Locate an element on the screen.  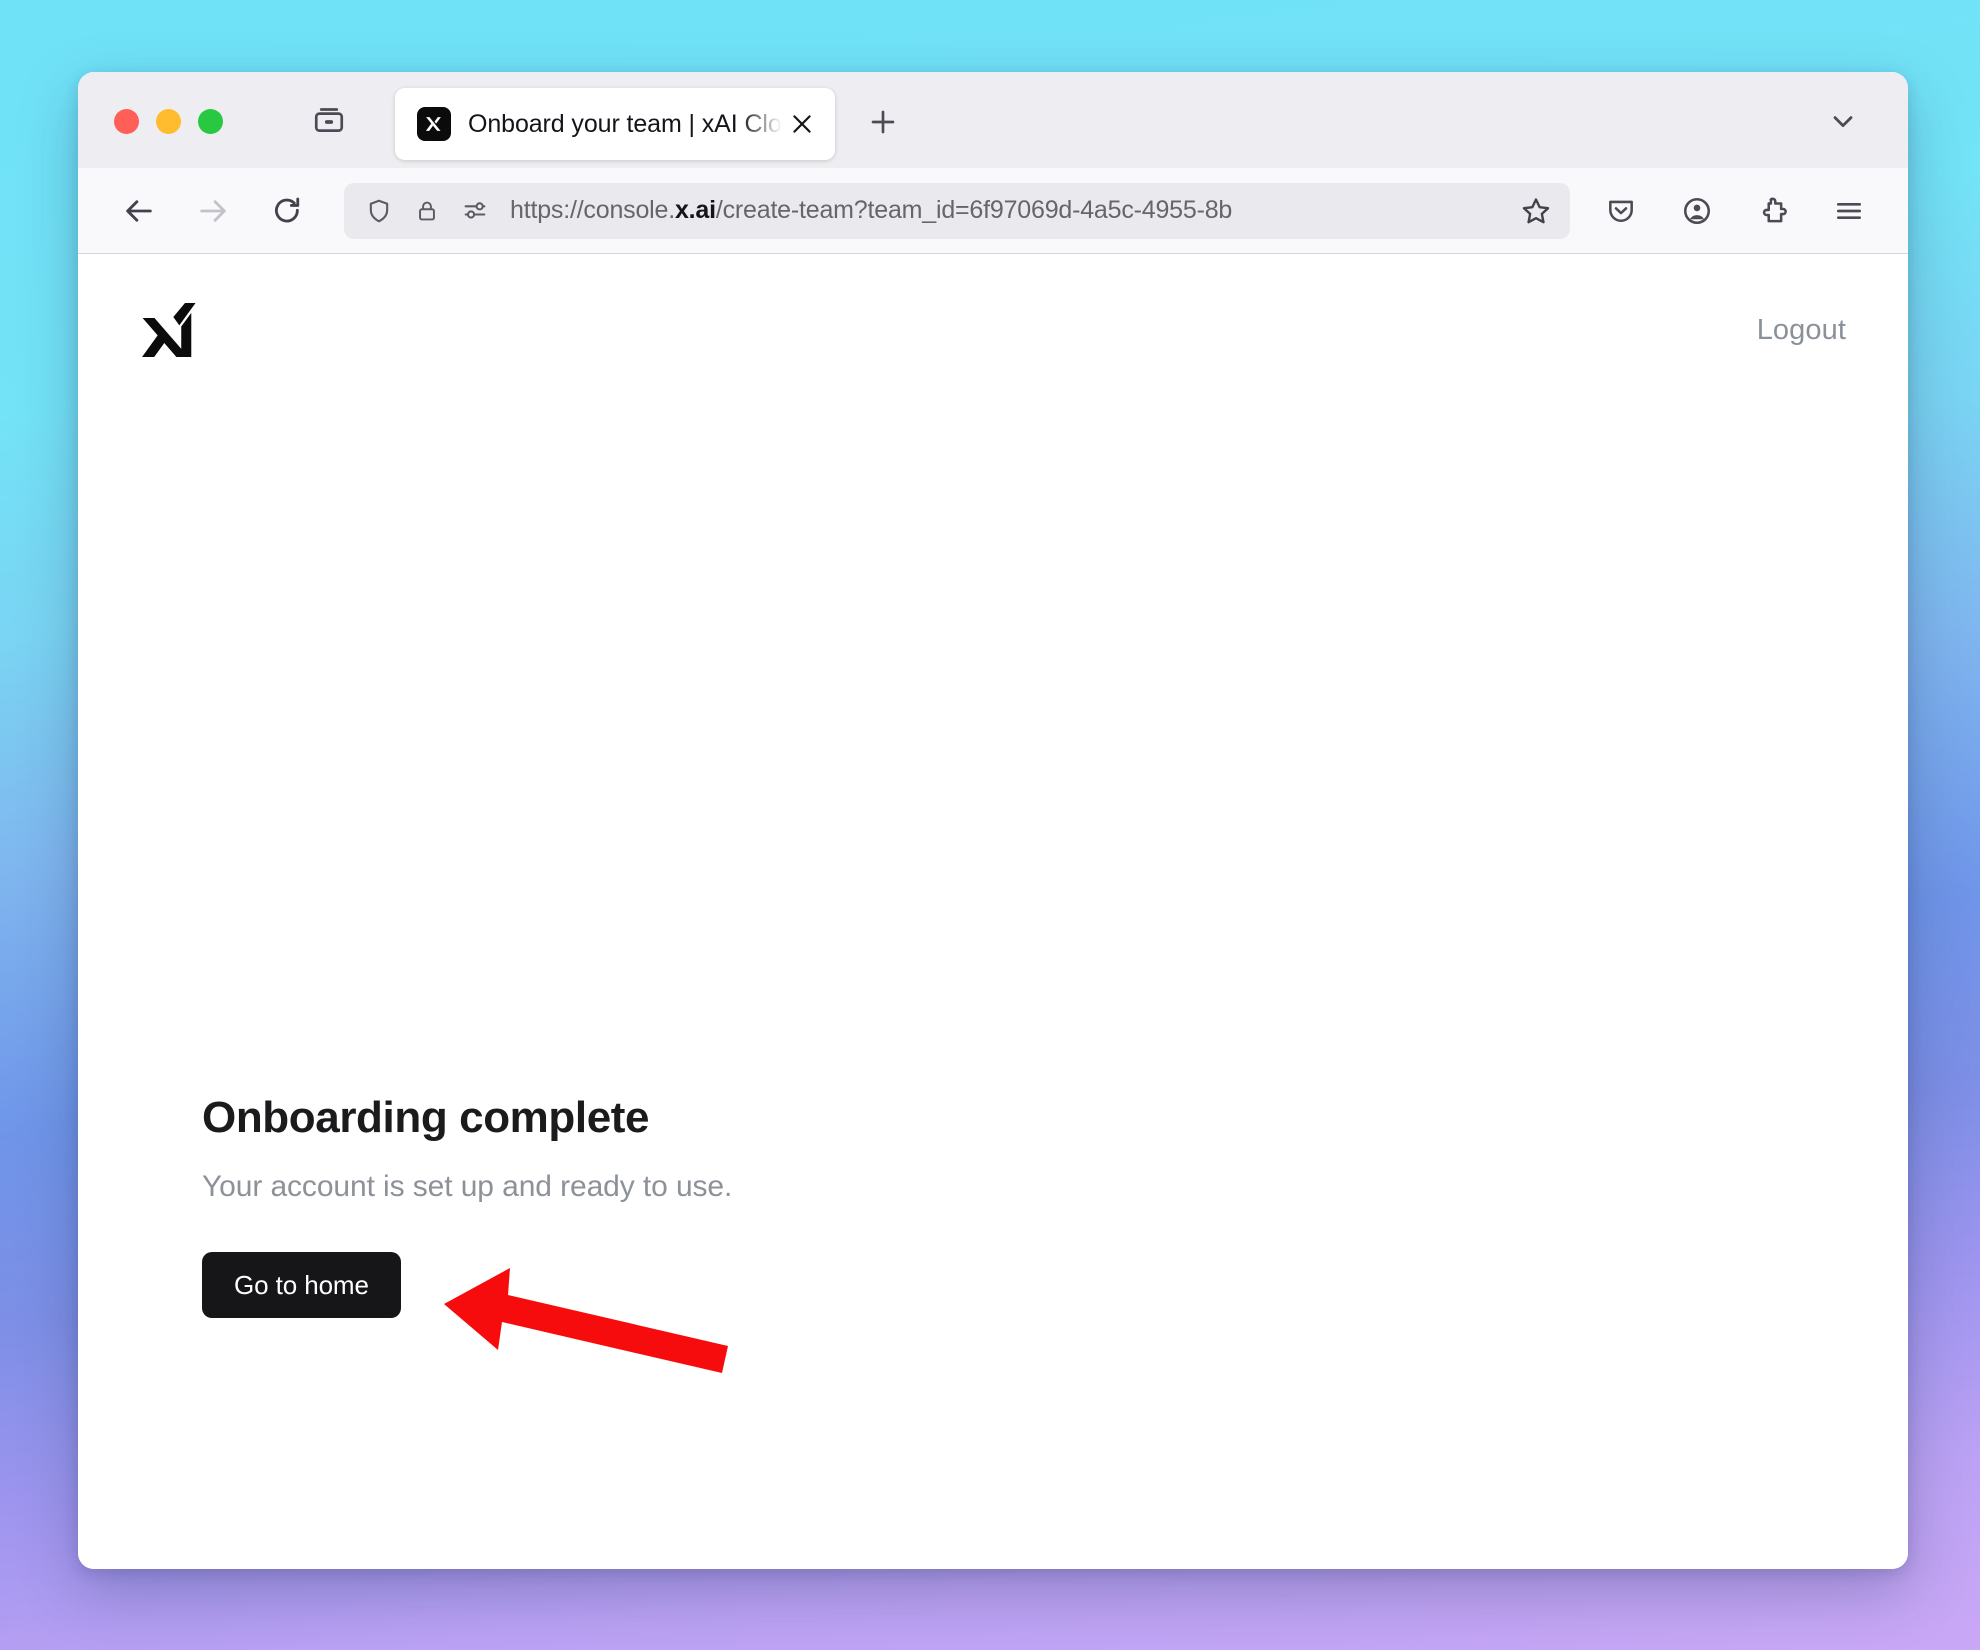
tab-group-icon is located at coordinates (329, 120).